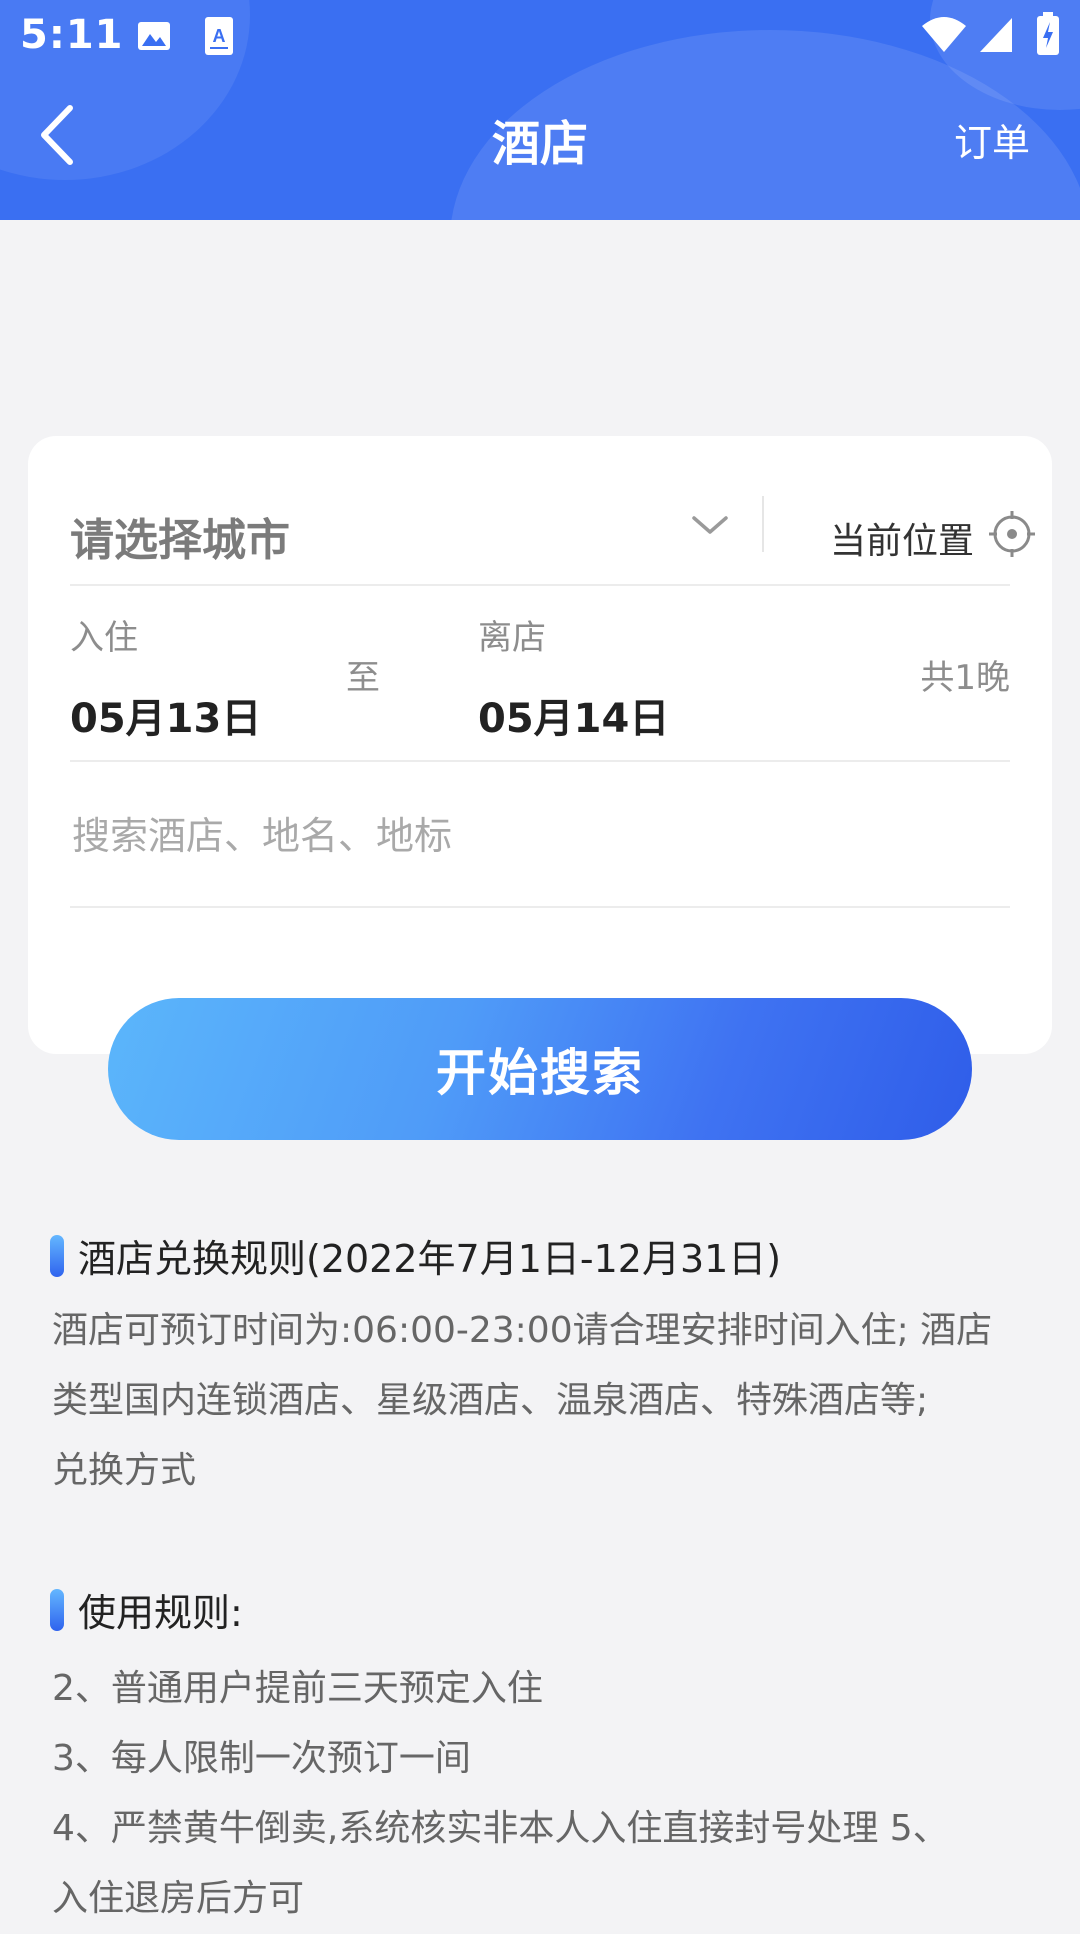 This screenshot has width=1080, height=1934. What do you see at coordinates (512, 638) in the screenshot?
I see `checkout-label: 离店` at bounding box center [512, 638].